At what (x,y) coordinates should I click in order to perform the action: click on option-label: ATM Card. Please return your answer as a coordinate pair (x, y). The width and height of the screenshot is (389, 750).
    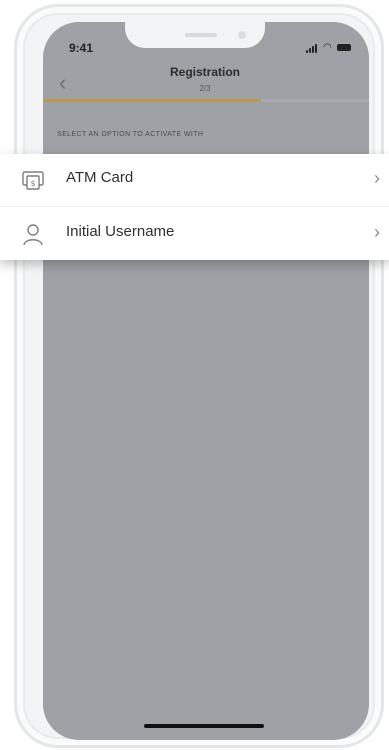
    Looking at the image, I should click on (100, 177).